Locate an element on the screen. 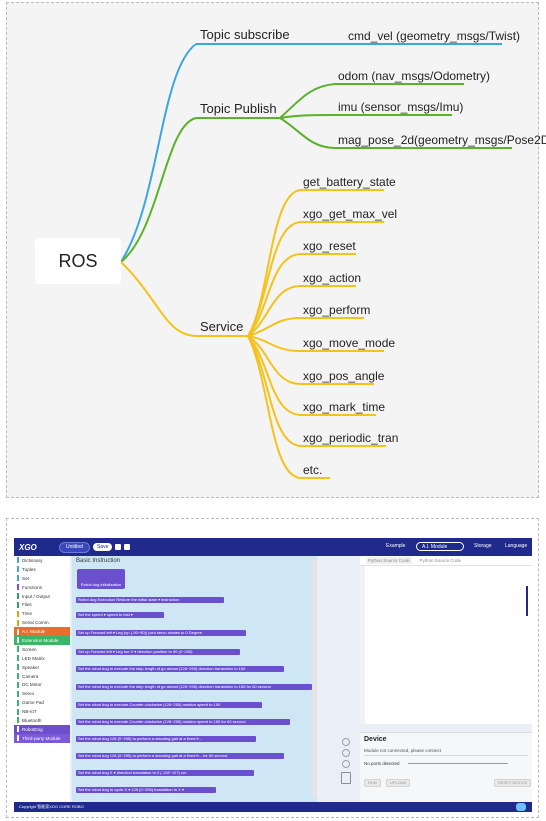  zoom-controls is located at coordinates (346, 761).